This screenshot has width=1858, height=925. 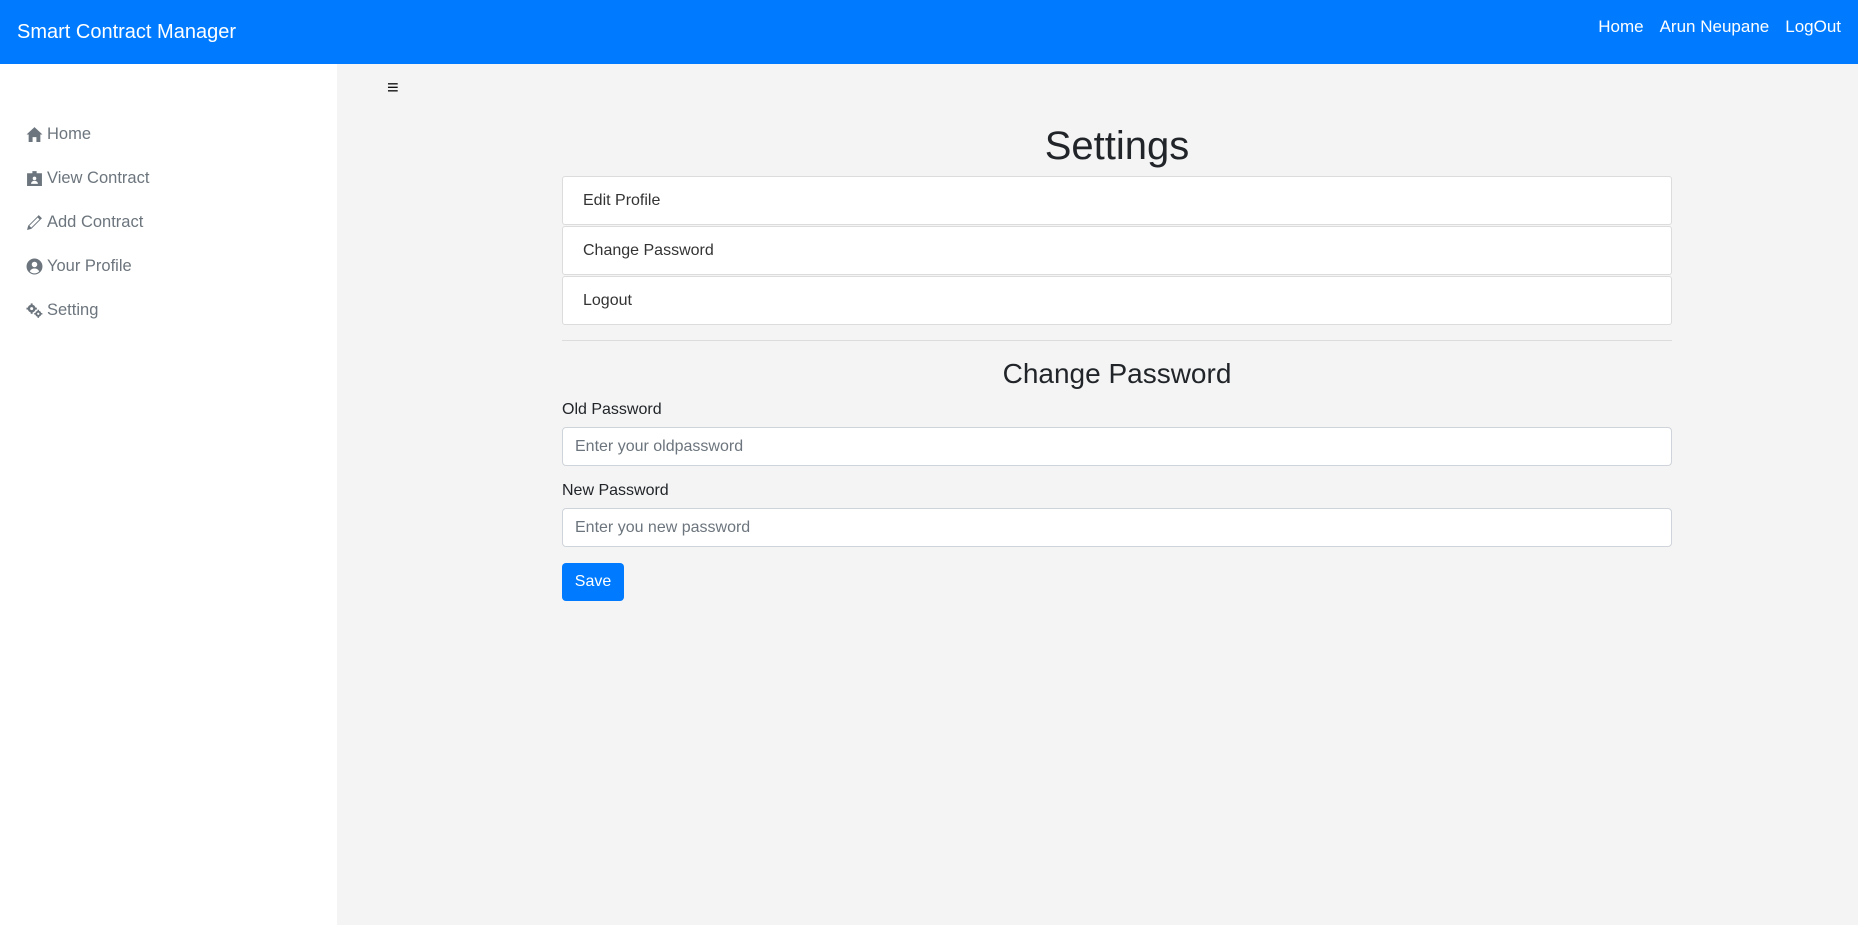 I want to click on old-password-field, so click(x=1117, y=446).